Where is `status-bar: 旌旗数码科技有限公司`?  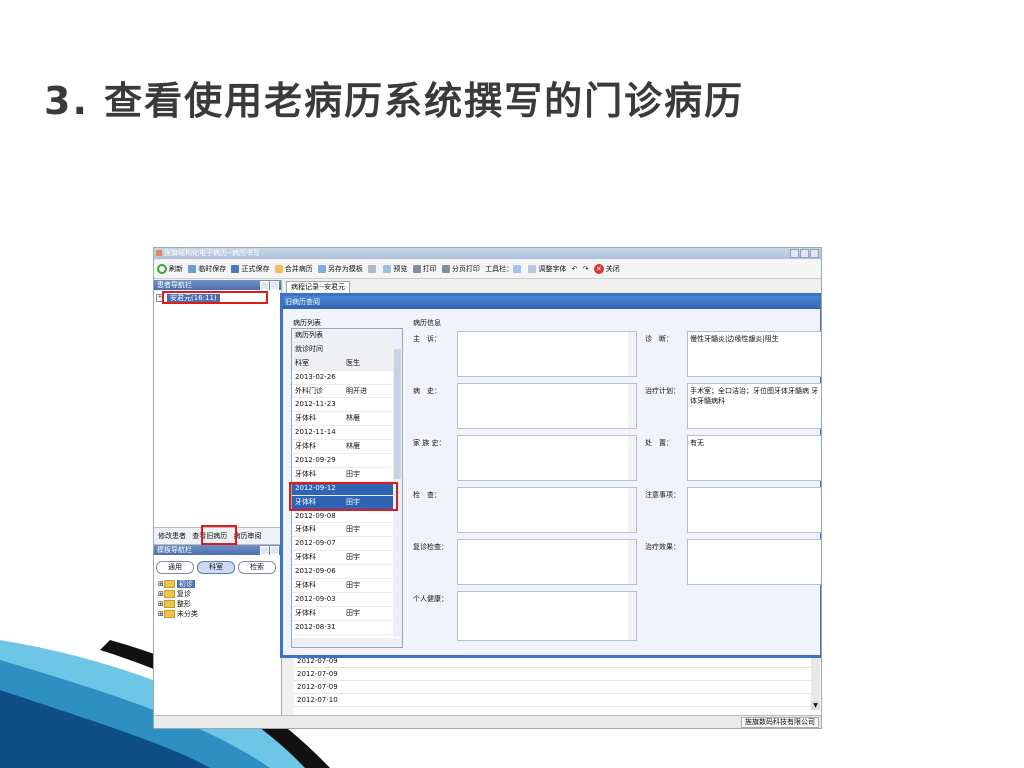 status-bar: 旌旗数码科技有限公司 is located at coordinates (487, 721).